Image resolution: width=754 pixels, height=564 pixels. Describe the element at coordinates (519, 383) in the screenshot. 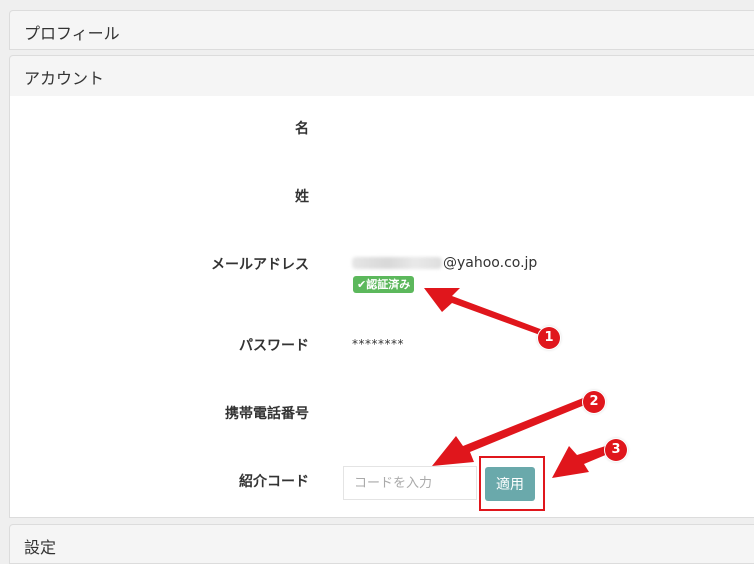

I see `annotation-arrows` at that location.